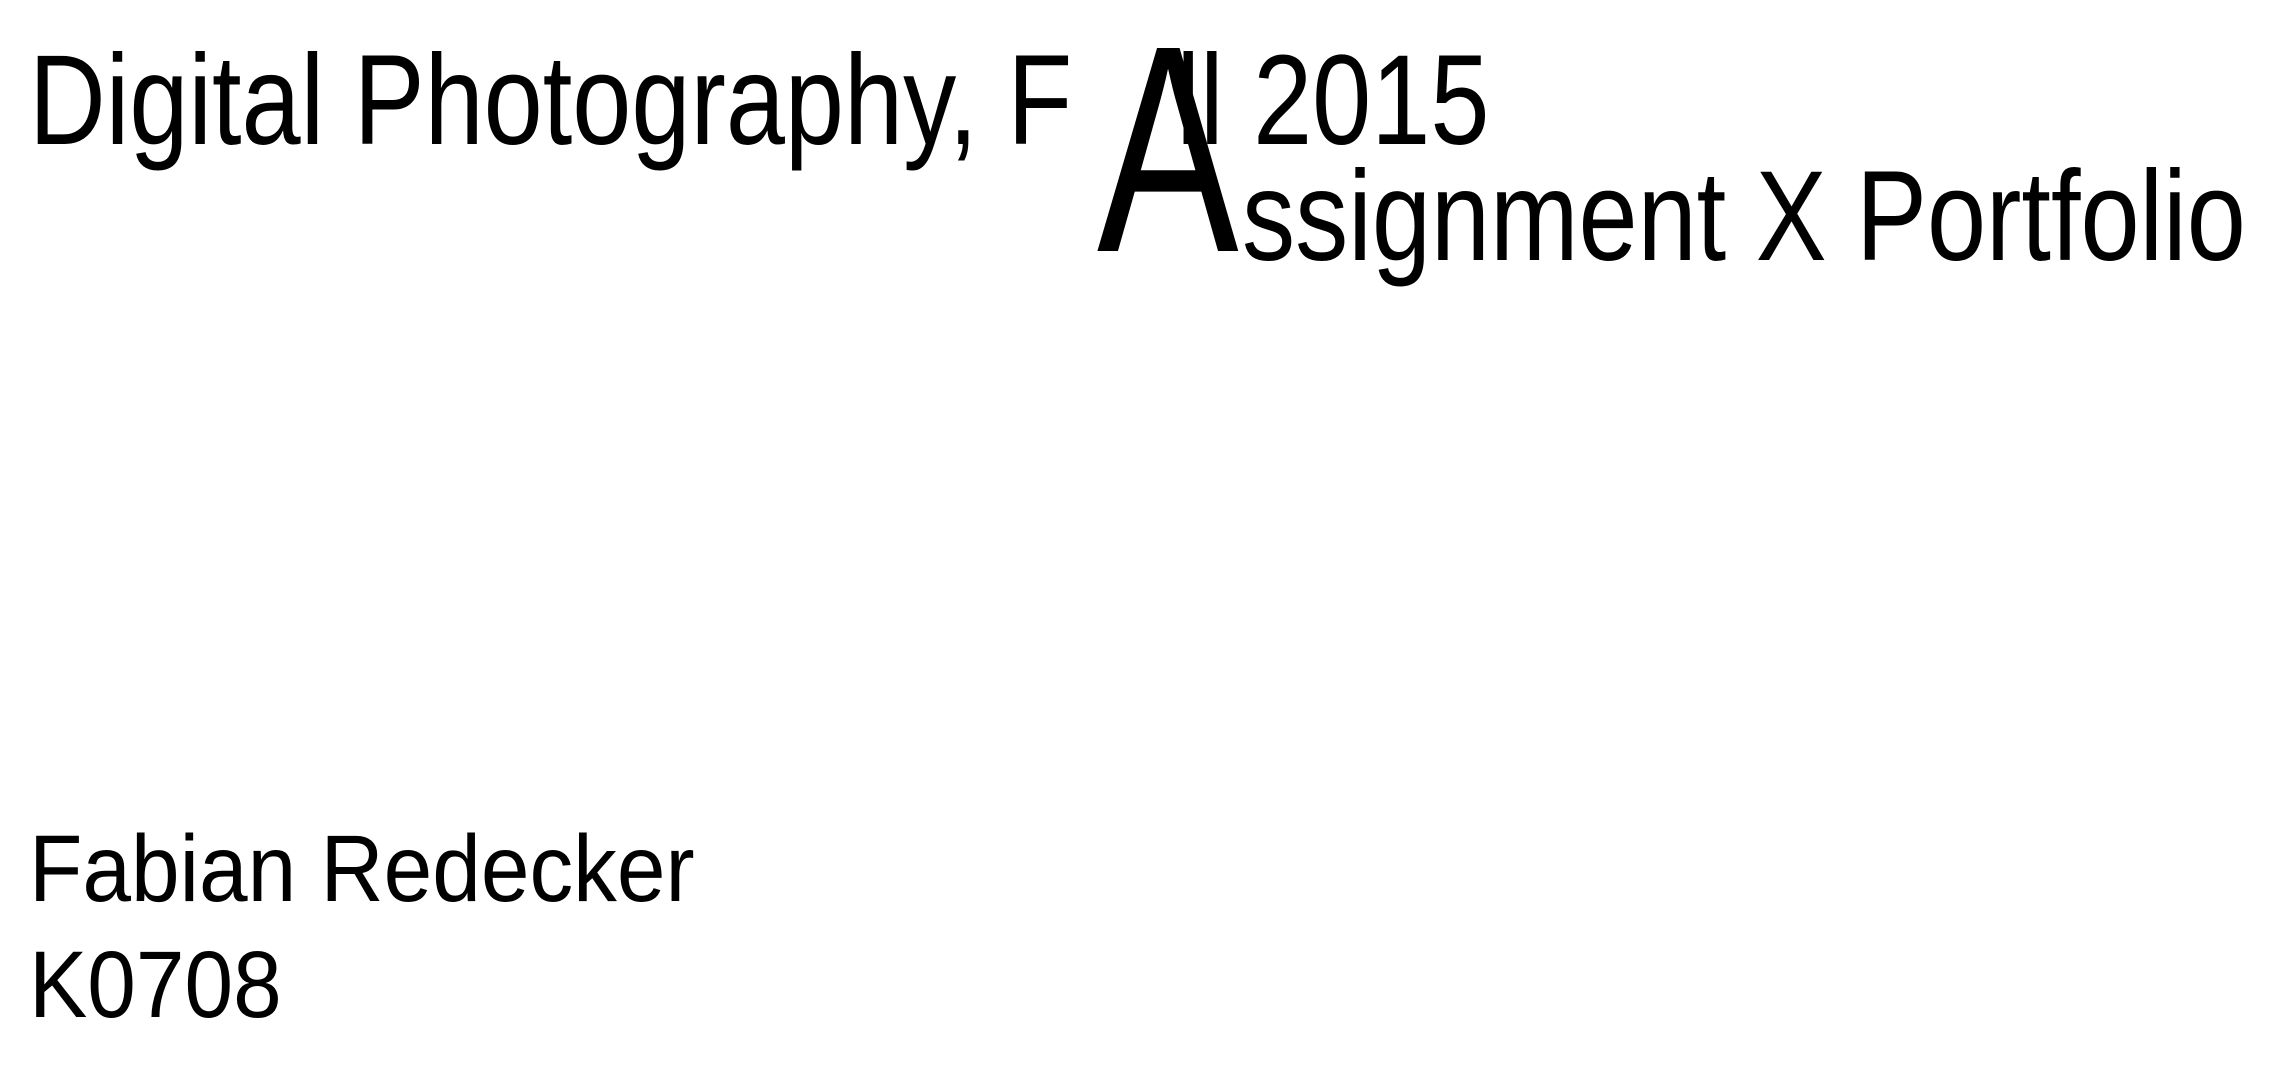  Describe the element at coordinates (1168, 157) in the screenshot. I see `shared-big-letter: A` at that location.